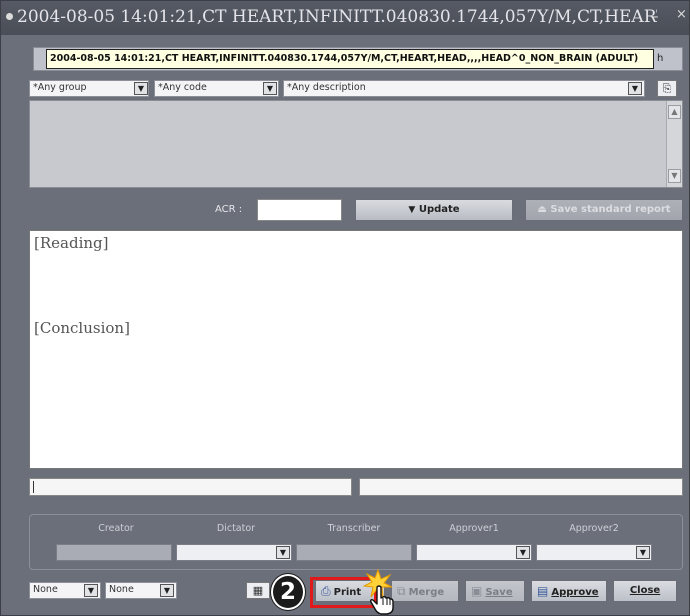 This screenshot has width=690, height=616. Describe the element at coordinates (667, 88) in the screenshot. I see `new-document-icon: ⎘` at that location.